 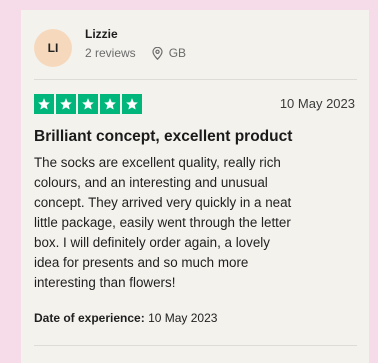 What do you see at coordinates (163, 137) in the screenshot?
I see `review-title: Brilliant concept, excellent product` at bounding box center [163, 137].